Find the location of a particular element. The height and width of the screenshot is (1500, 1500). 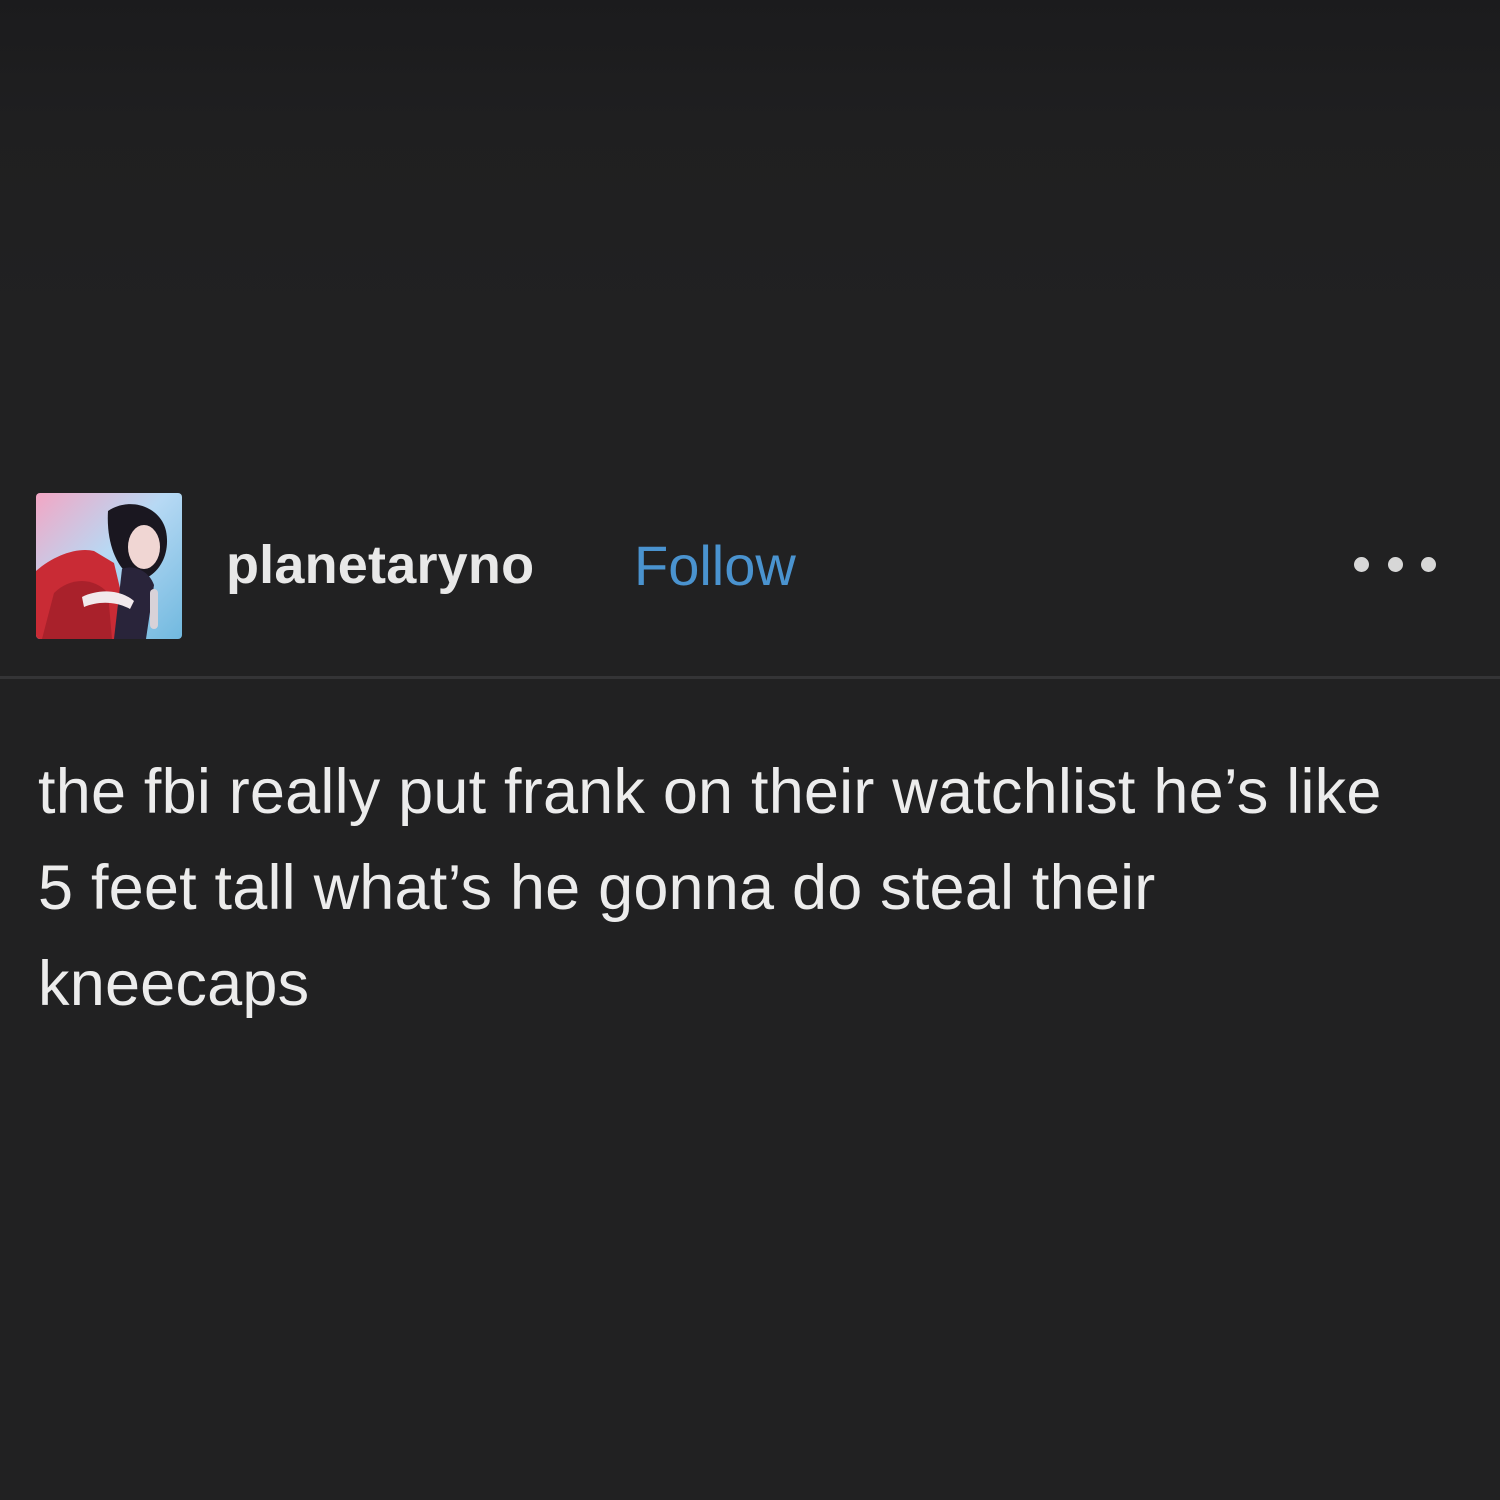

avatar-image is located at coordinates (109, 566).